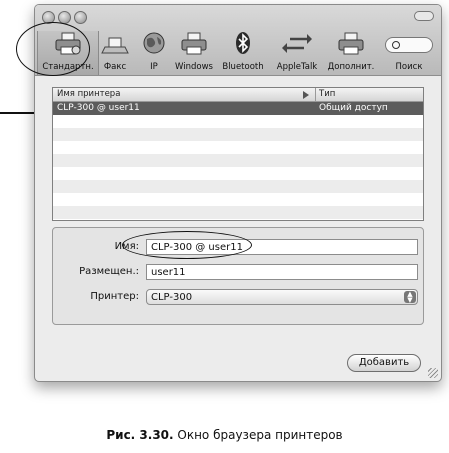 The width and height of the screenshot is (449, 453). What do you see at coordinates (424, 16) in the screenshot?
I see `toolbar-toggle-button` at bounding box center [424, 16].